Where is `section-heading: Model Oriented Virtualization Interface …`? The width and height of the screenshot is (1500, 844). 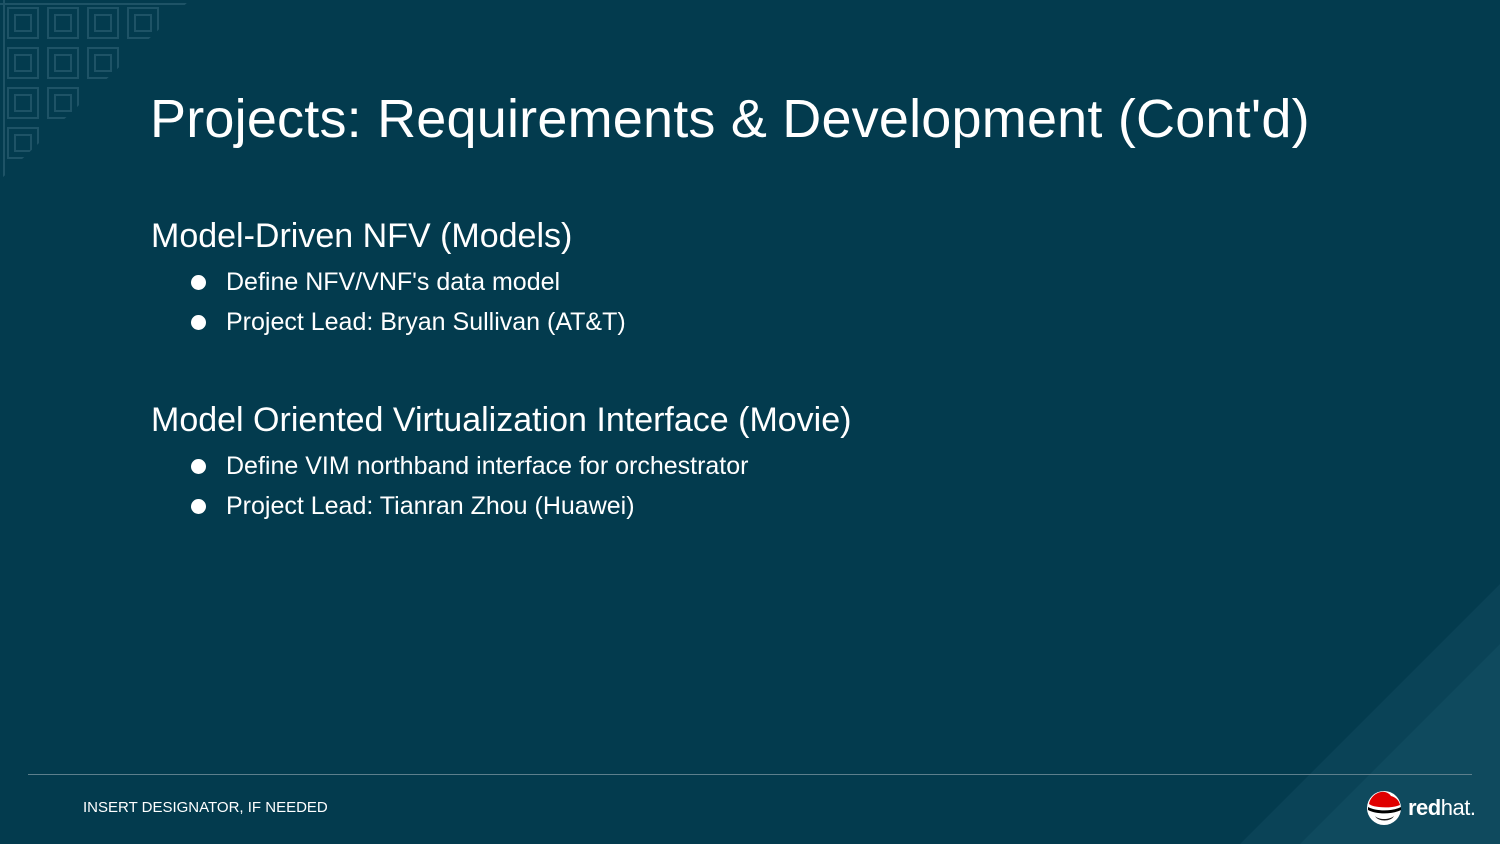
section-heading: Model Oriented Virtualization Interface … is located at coordinates (501, 420).